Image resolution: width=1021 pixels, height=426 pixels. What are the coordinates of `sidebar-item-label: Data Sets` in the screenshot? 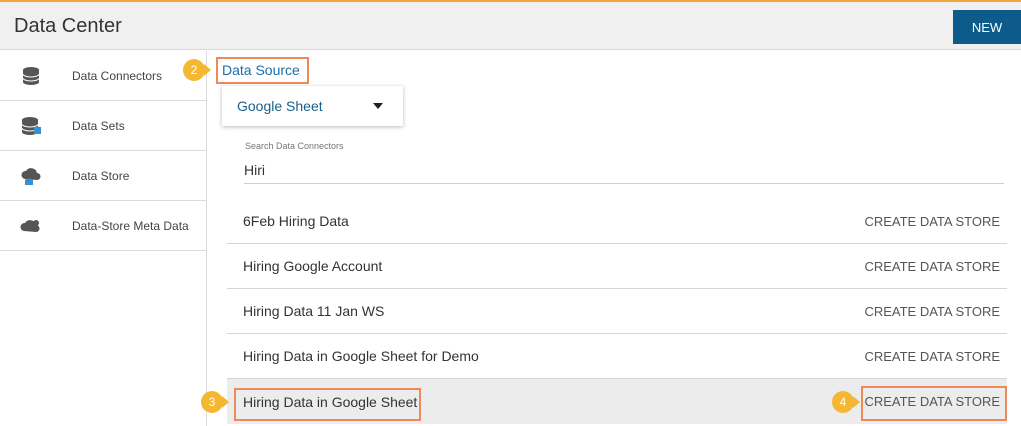 It's located at (98, 125).